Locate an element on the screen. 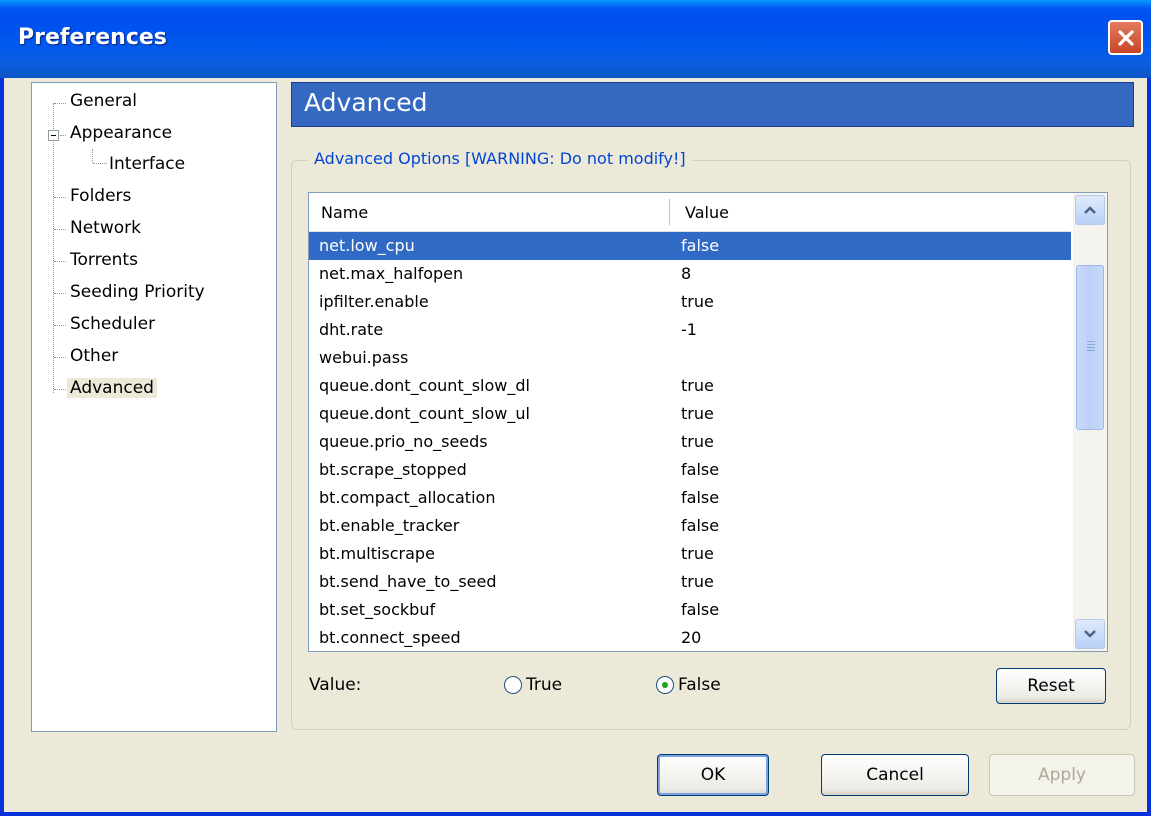 The image size is (1151, 816). window-title: Preferences is located at coordinates (92, 37).